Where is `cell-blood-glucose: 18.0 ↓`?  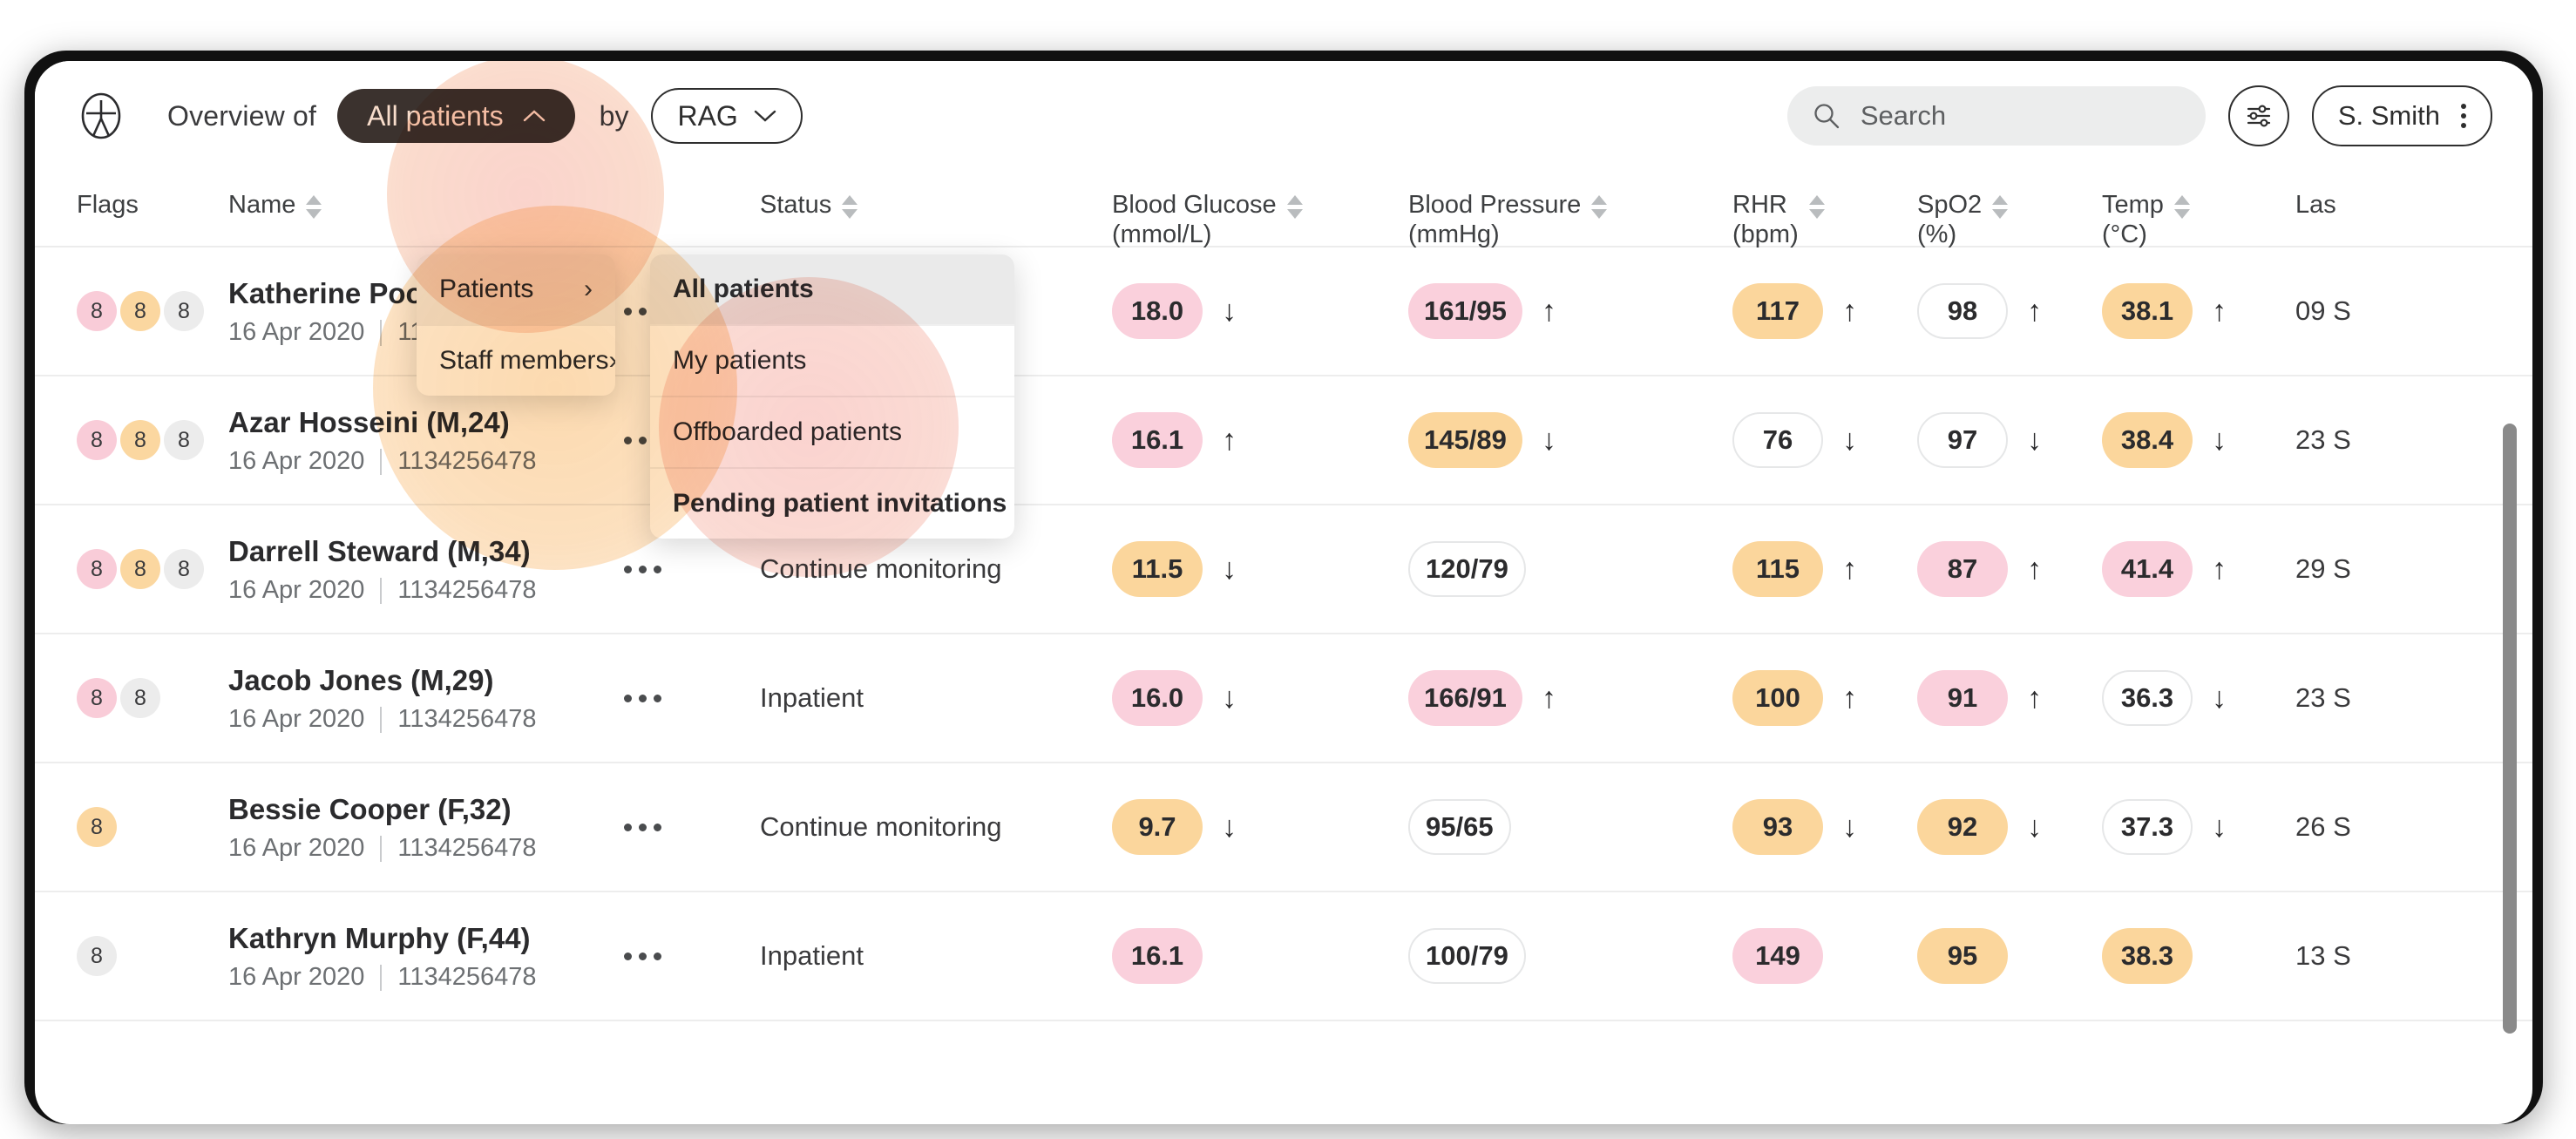 cell-blood-glucose: 18.0 ↓ is located at coordinates (1260, 311).